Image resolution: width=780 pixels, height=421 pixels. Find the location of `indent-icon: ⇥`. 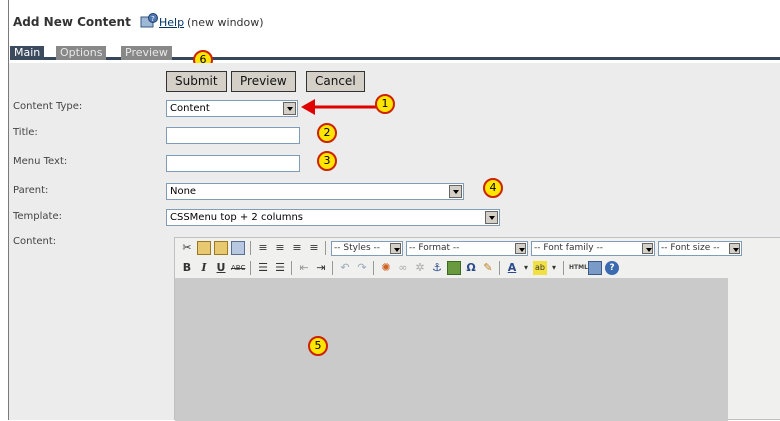

indent-icon: ⇥ is located at coordinates (321, 268).